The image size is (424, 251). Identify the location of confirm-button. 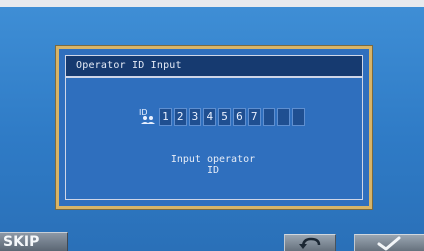
(389, 242).